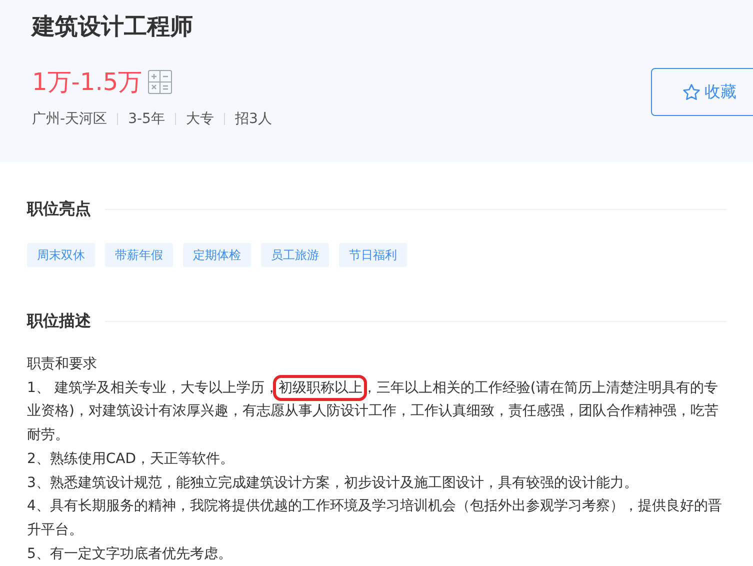 This screenshot has width=753, height=566. Describe the element at coordinates (146, 119) in the screenshot. I see `job-info: 3-5年` at that location.